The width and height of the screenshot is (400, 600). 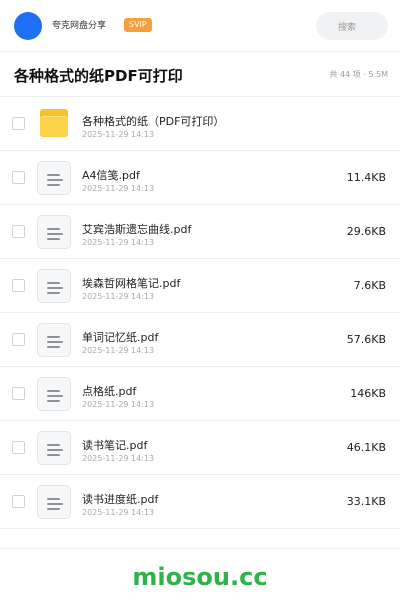 I want to click on page-meta: 共 44 项 · 5.5M, so click(x=358, y=74).